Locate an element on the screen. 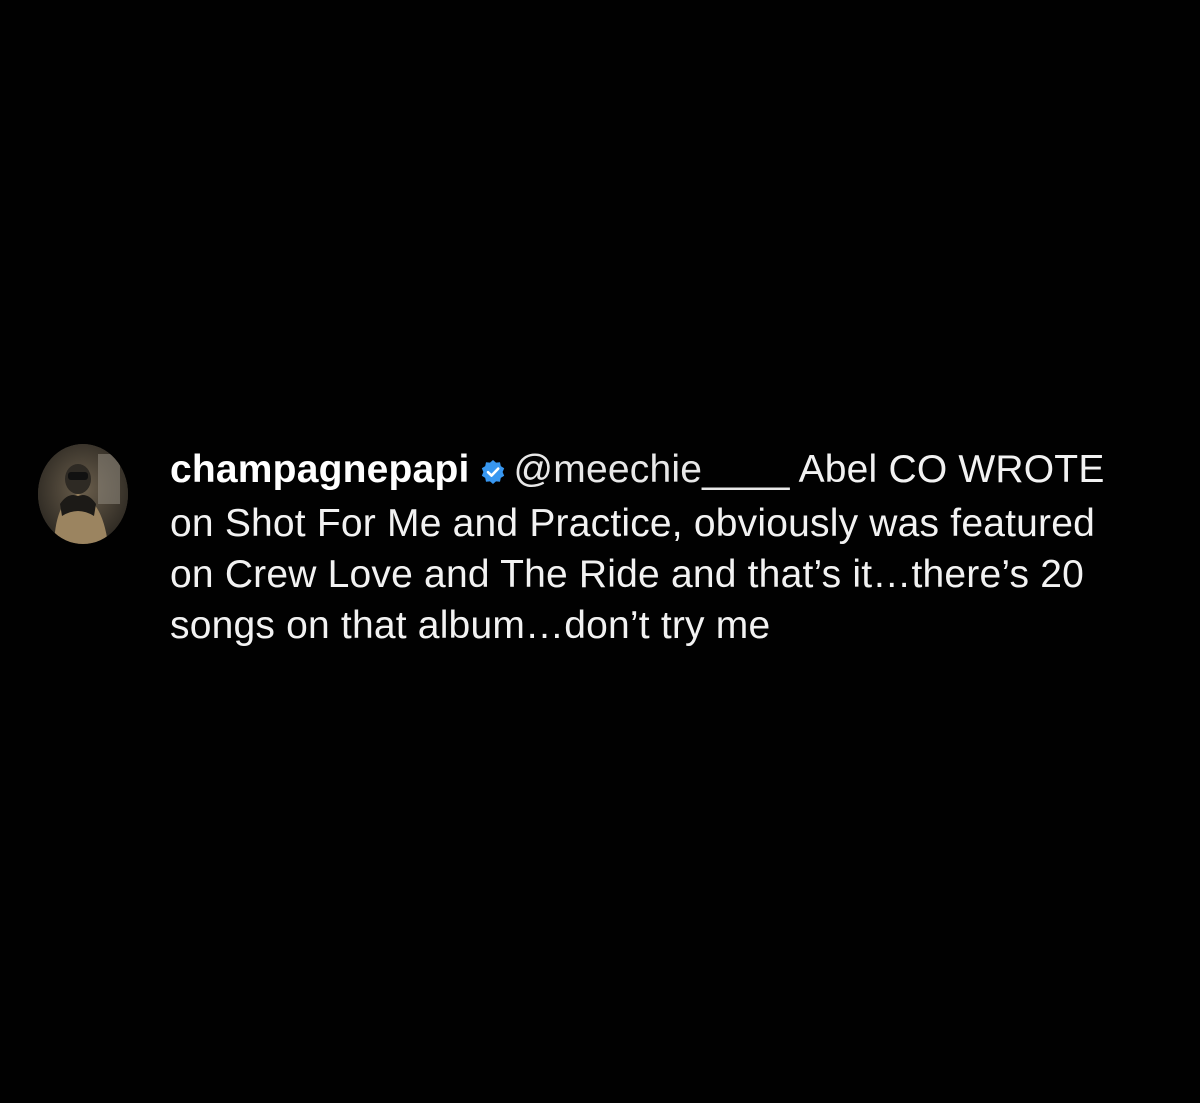  profile-avatar is located at coordinates (83, 494).